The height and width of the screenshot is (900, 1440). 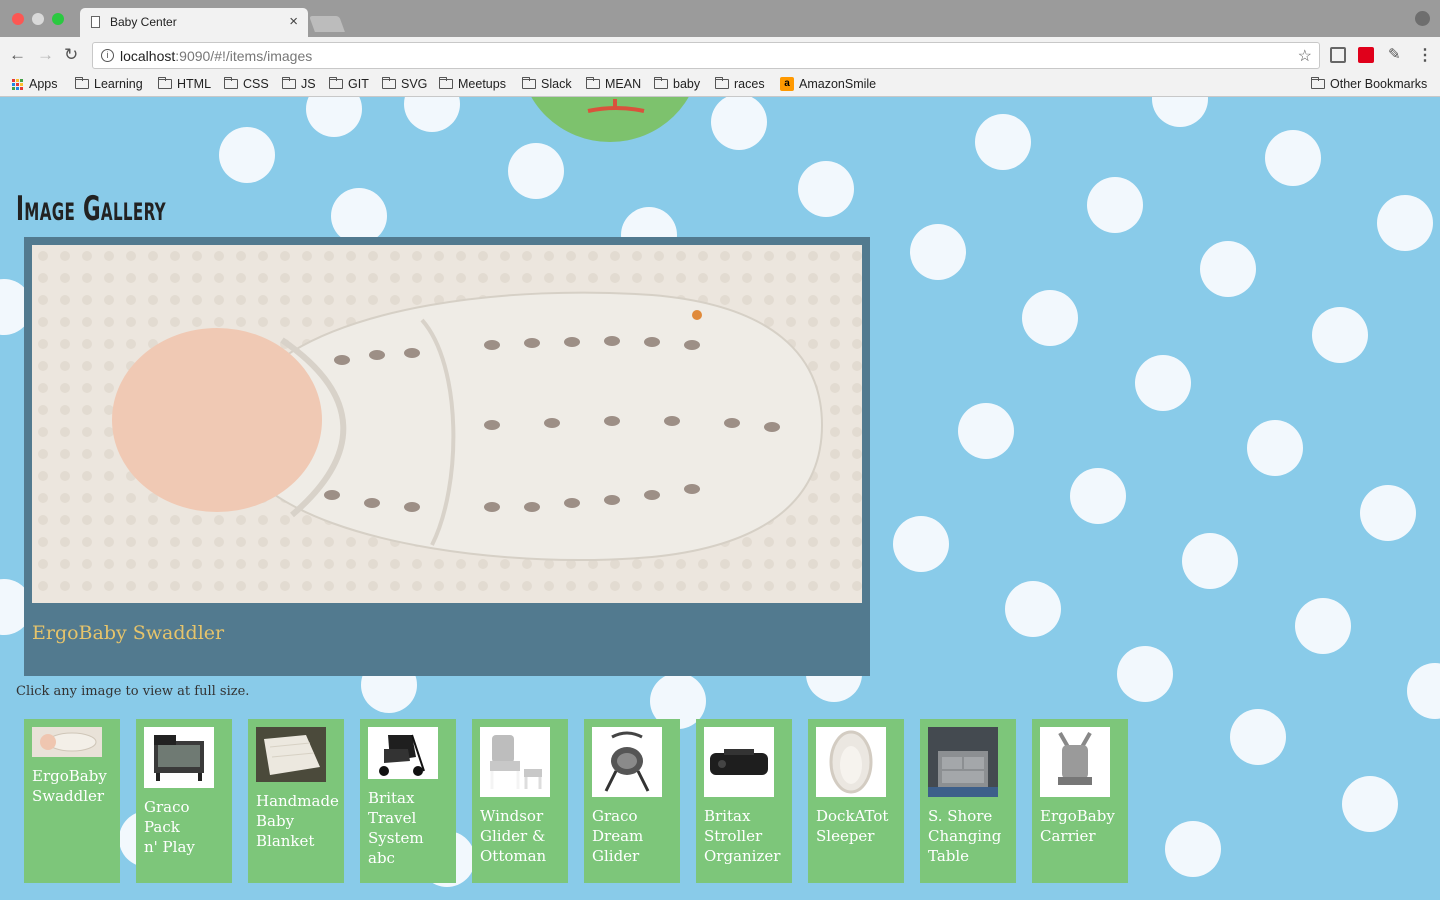 I want to click on thumbnail-label: Windsor Glider & Ottoman, so click(x=513, y=836).